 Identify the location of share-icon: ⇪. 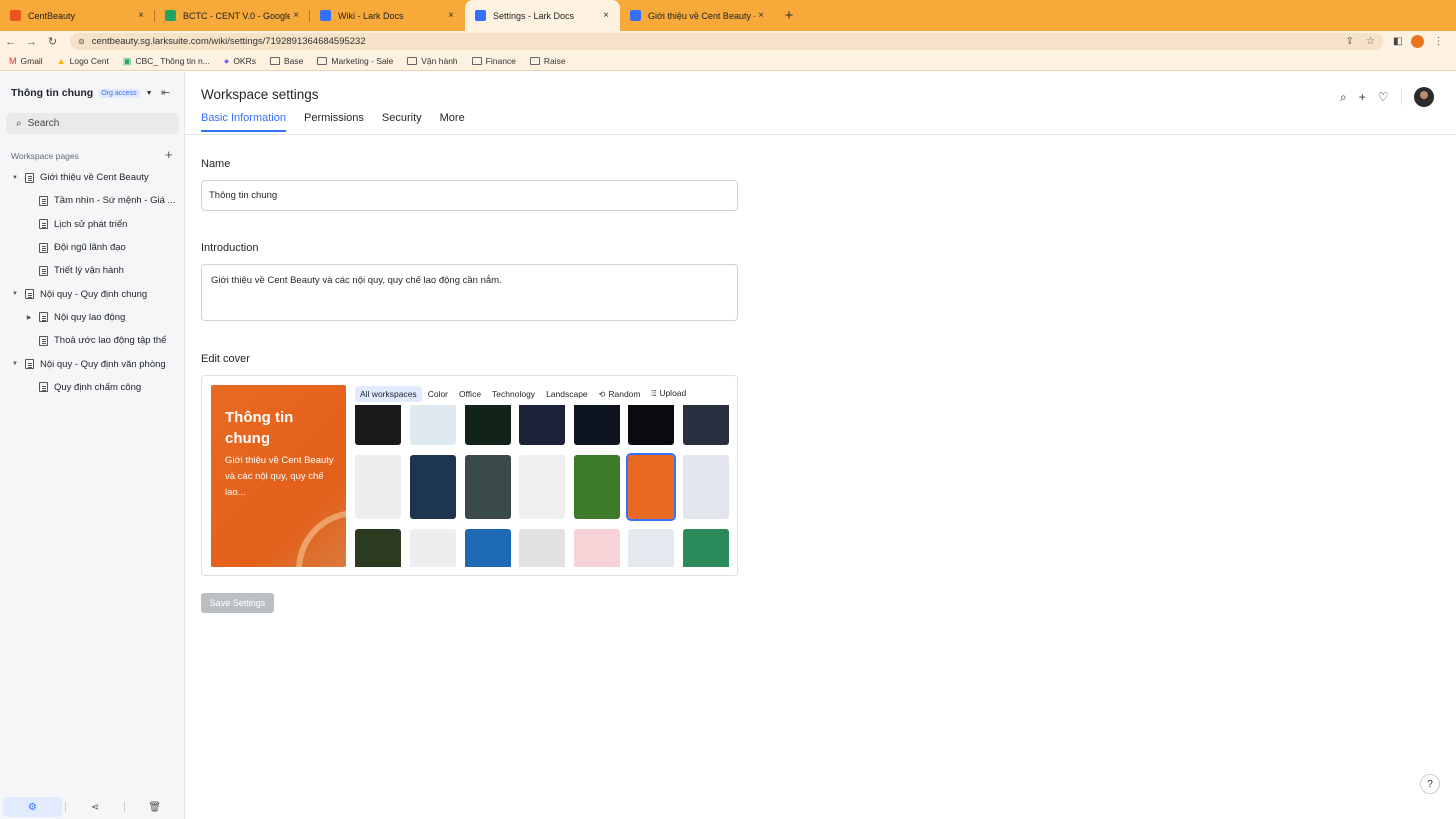
(1350, 41).